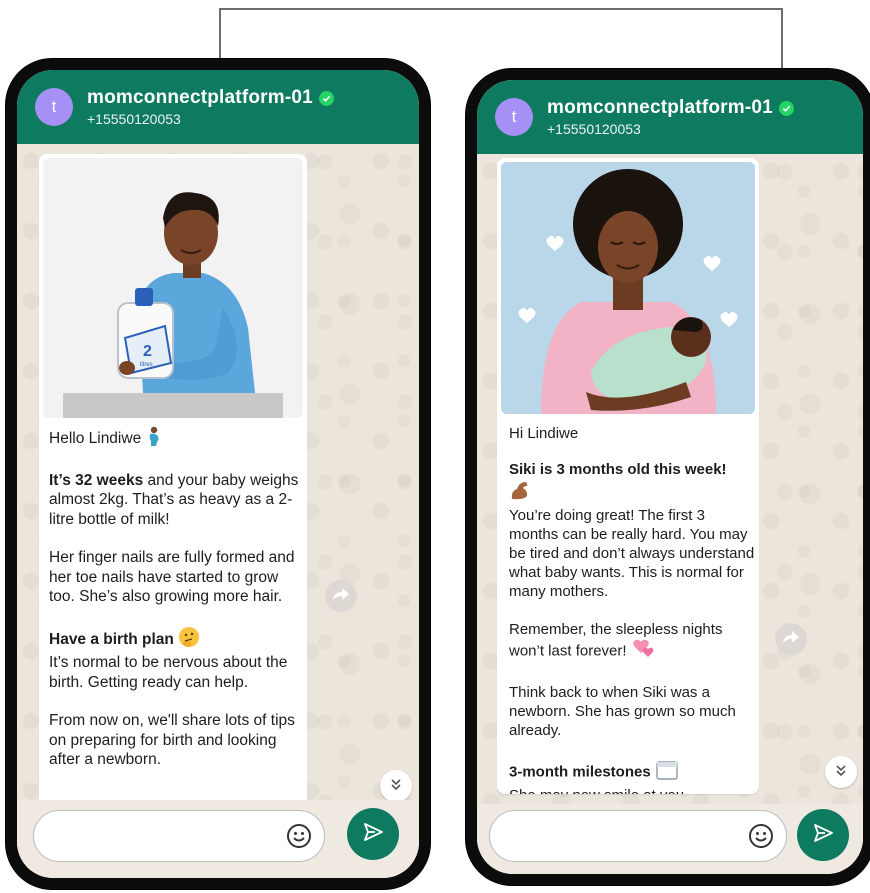 This screenshot has width=870, height=893. What do you see at coordinates (632, 790) in the screenshot?
I see `milestones-text: She may now smile at you` at bounding box center [632, 790].